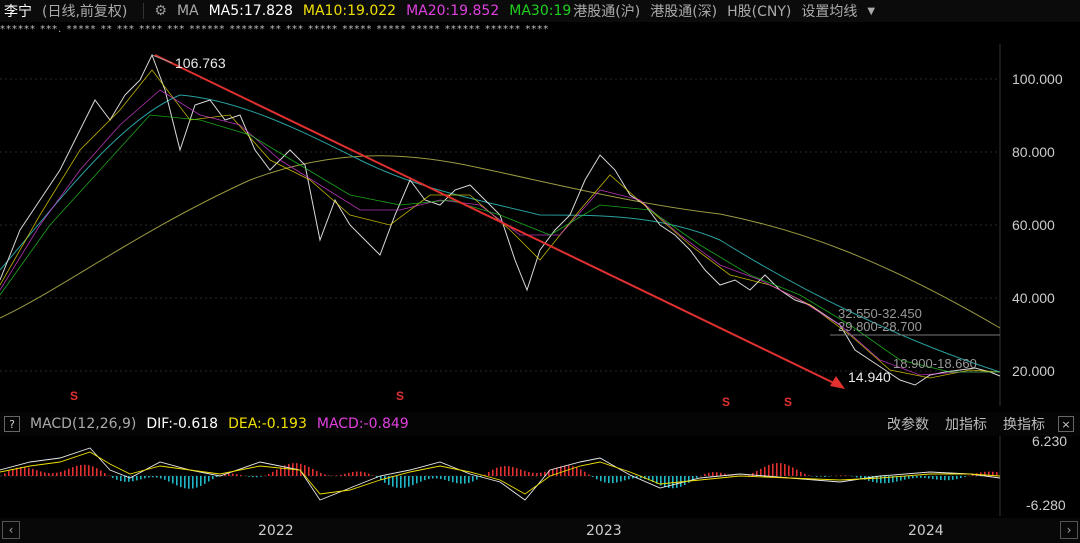  Describe the element at coordinates (267, 424) in the screenshot. I see `dea-value: DEA:-0.193` at that location.